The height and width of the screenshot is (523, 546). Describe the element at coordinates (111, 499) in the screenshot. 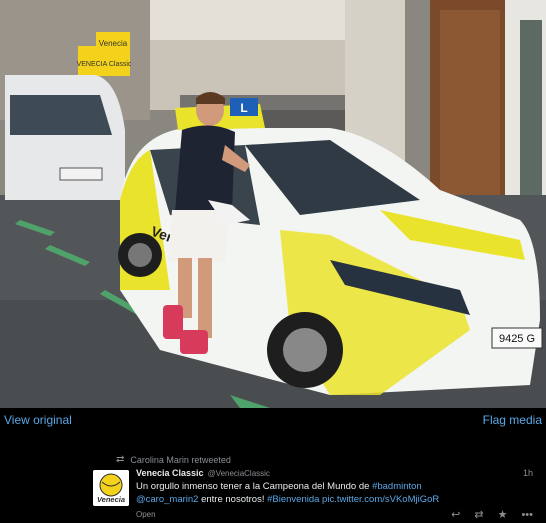

I see `svg-text: Venecia` at that location.